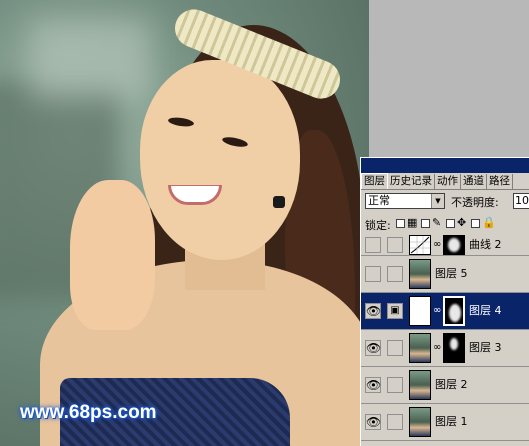  Describe the element at coordinates (412, 222) in the screenshot. I see `lock-transparent-icon: ▦` at that location.